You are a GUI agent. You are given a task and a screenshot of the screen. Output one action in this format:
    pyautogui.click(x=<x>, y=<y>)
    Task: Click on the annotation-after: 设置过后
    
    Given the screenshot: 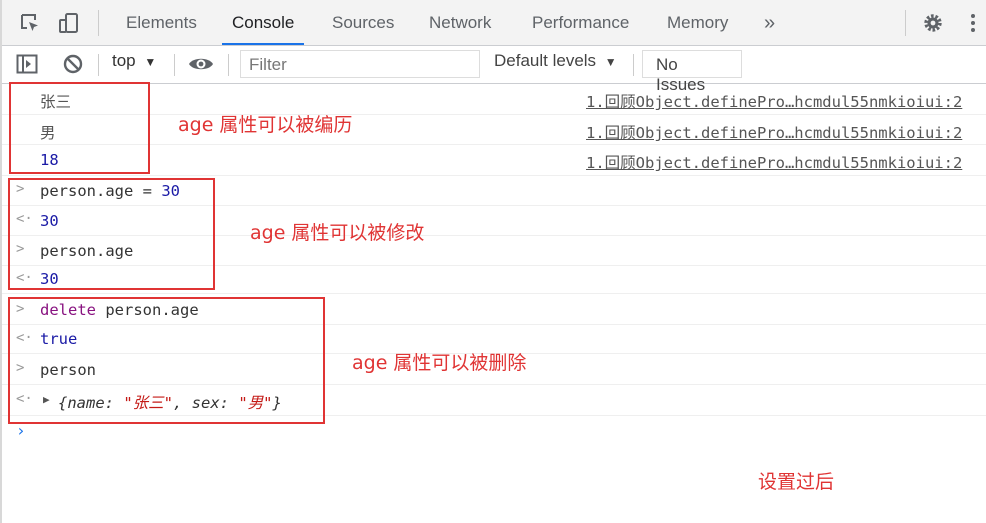 What is the action you would take?
    pyautogui.click(x=796, y=482)
    